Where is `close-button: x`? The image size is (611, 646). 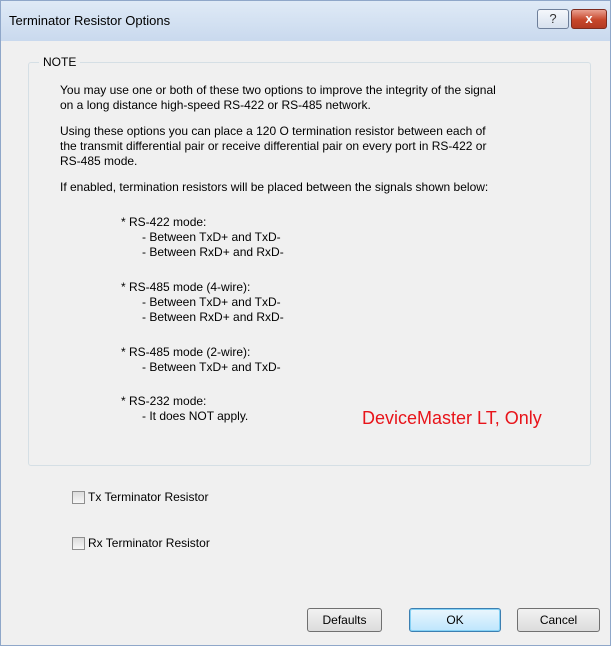 close-button: x is located at coordinates (589, 19).